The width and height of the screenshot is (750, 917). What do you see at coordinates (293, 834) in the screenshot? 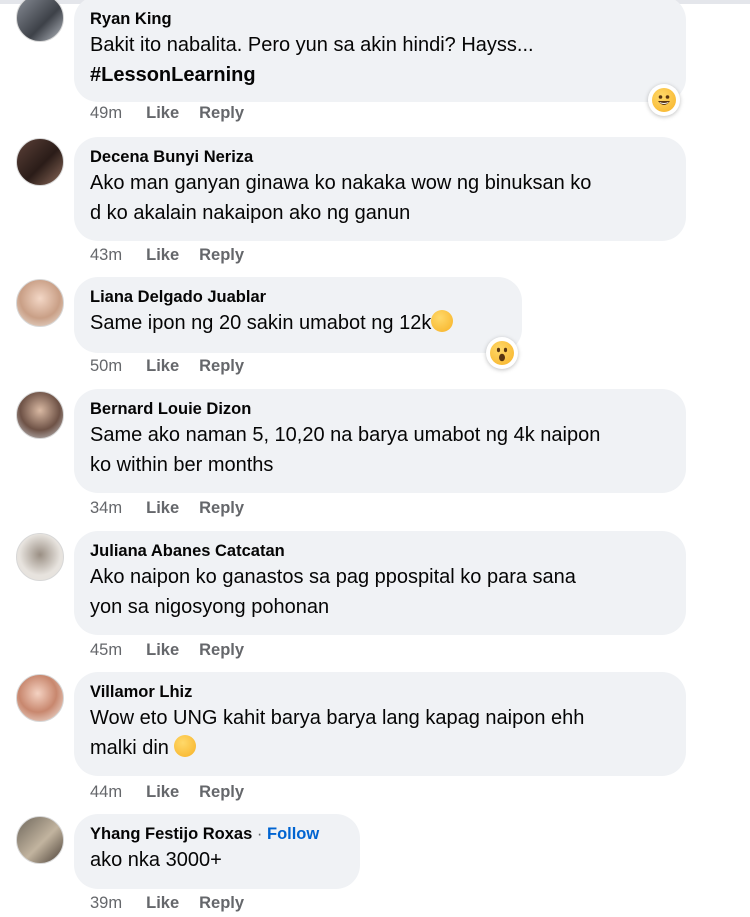
I see `follow-button: Follow` at bounding box center [293, 834].